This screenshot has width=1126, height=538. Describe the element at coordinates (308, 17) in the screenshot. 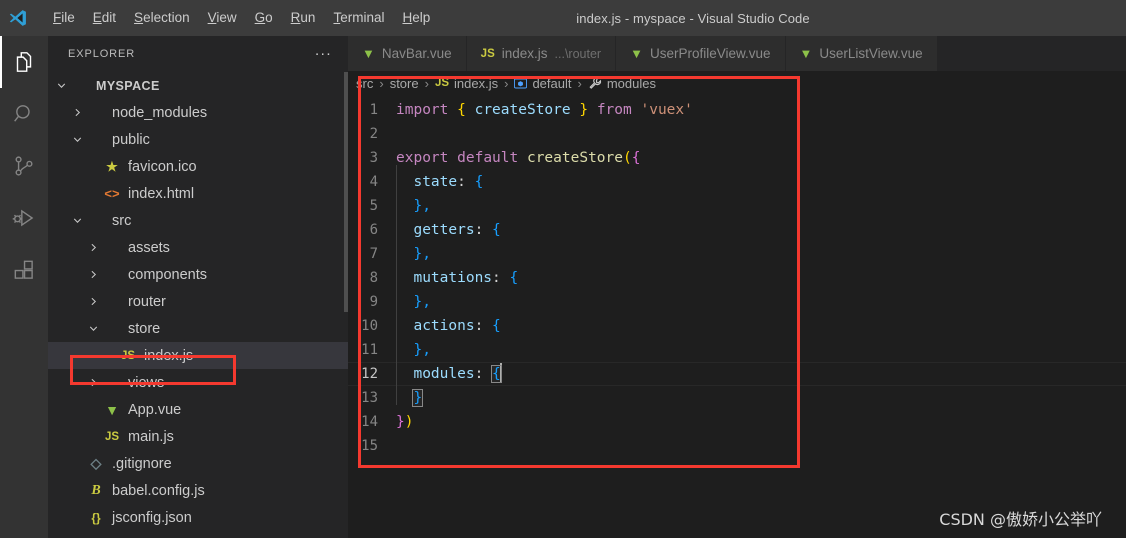

I see `menu-label: un` at that location.